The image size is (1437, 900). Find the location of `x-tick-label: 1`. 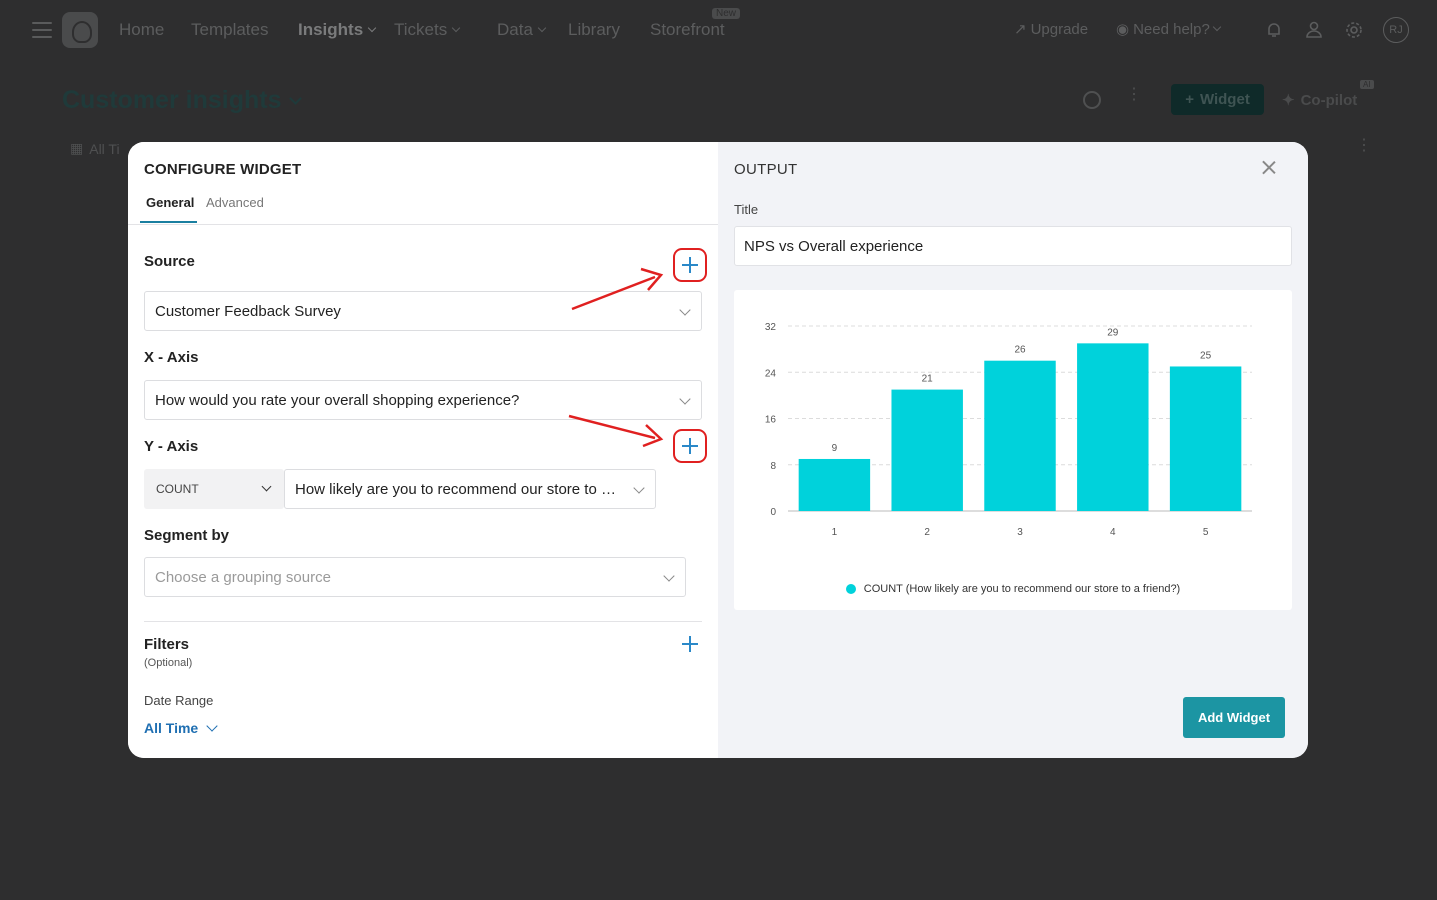

x-tick-label: 1 is located at coordinates (835, 532).